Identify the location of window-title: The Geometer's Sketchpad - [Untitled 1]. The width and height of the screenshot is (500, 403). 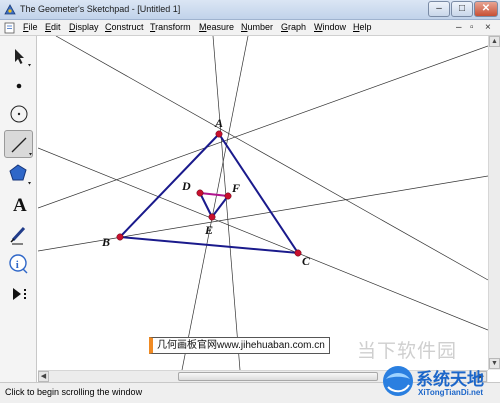
(100, 9).